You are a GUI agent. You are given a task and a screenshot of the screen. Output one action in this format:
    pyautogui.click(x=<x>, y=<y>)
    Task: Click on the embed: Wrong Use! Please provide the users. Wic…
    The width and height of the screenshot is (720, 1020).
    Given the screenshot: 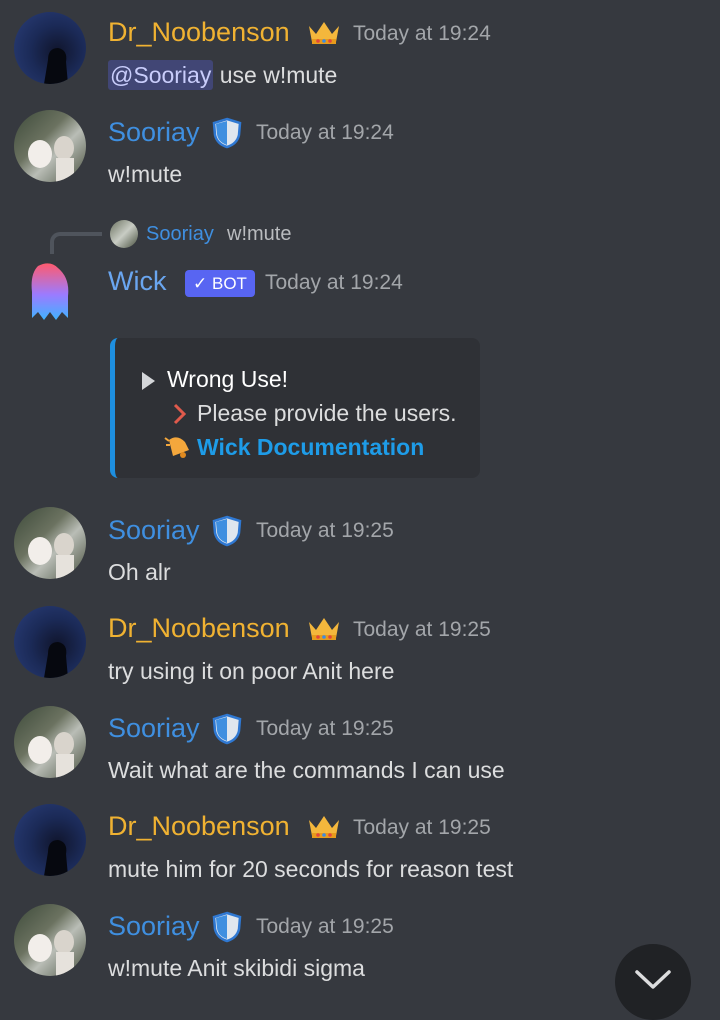 What is the action you would take?
    pyautogui.click(x=295, y=408)
    